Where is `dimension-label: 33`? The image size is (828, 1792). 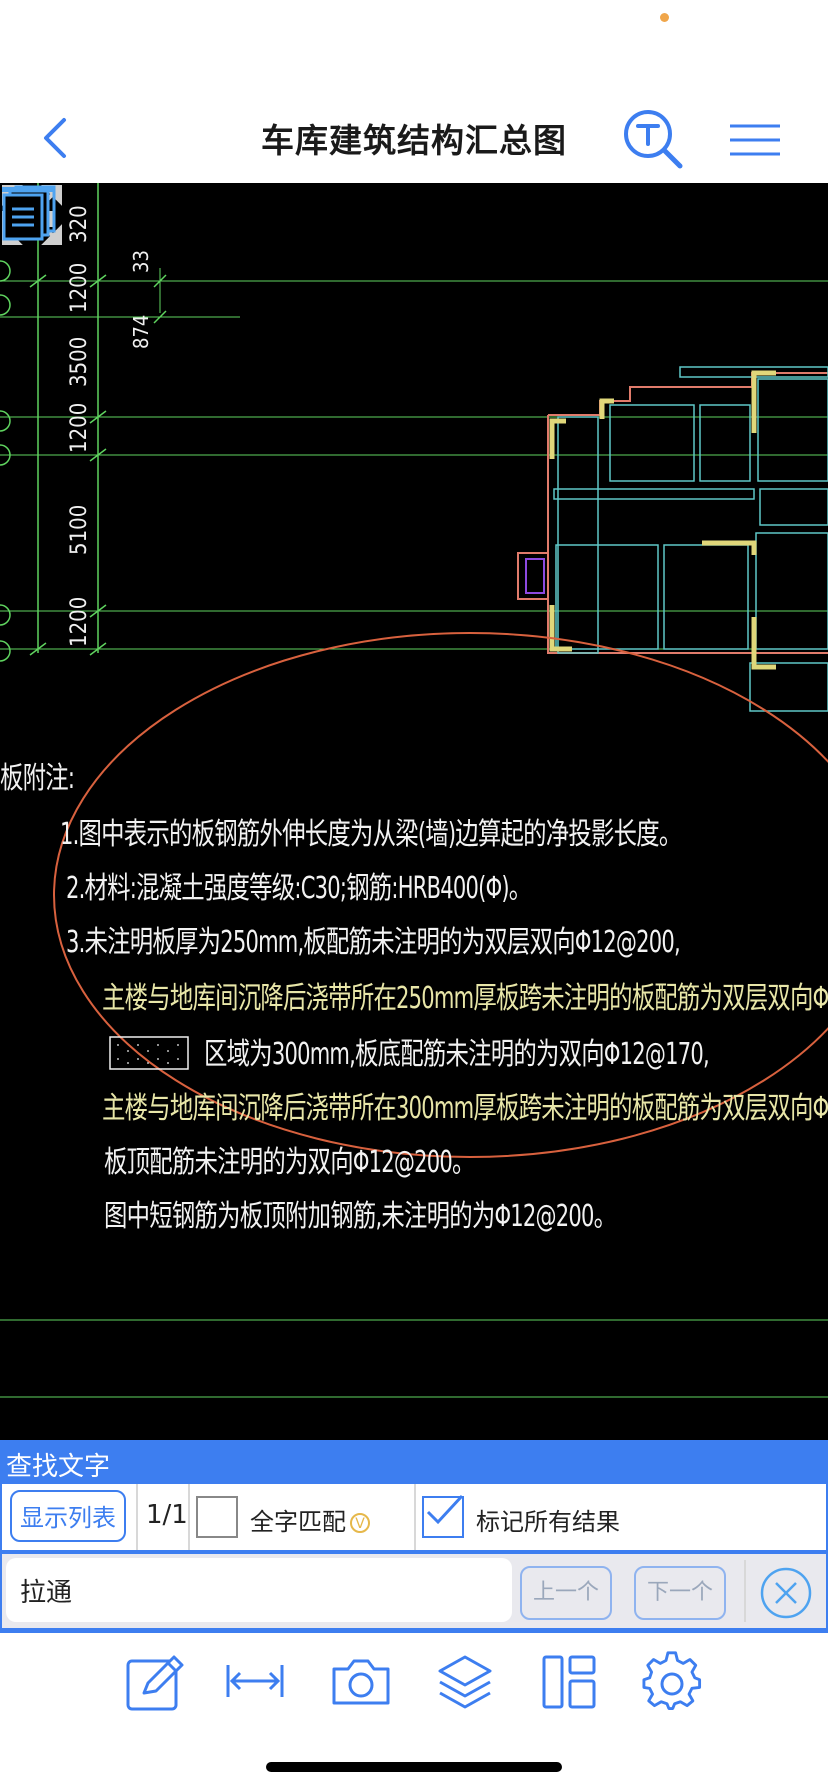
dimension-label: 33 is located at coordinates (141, 261).